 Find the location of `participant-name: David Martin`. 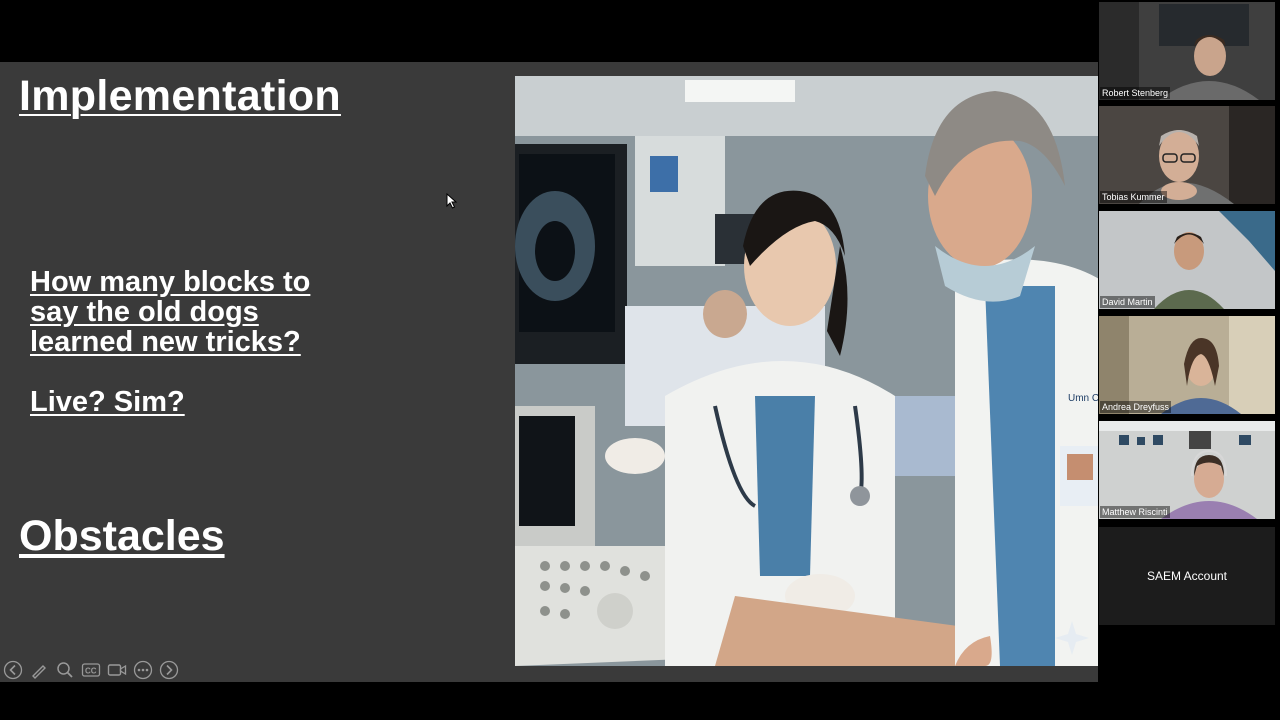

participant-name: David Martin is located at coordinates (1127, 302).